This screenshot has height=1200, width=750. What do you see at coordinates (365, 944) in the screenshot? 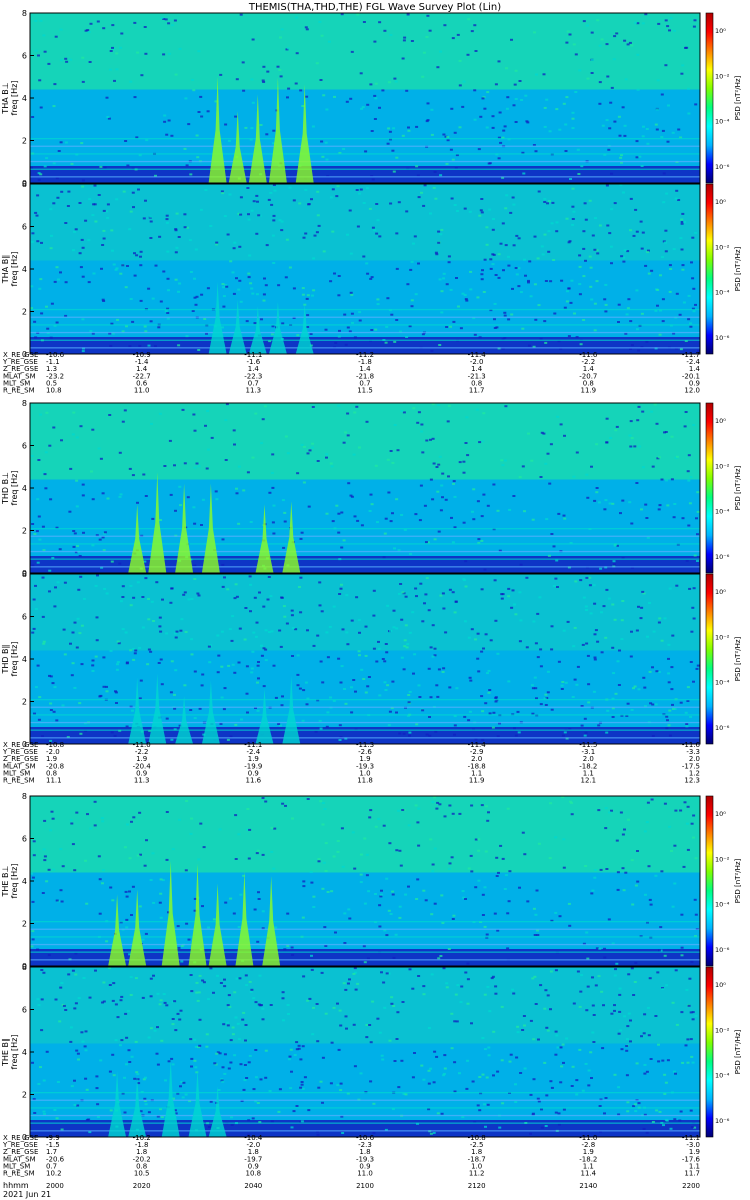
I see `harmonic-line` at bounding box center [365, 944].